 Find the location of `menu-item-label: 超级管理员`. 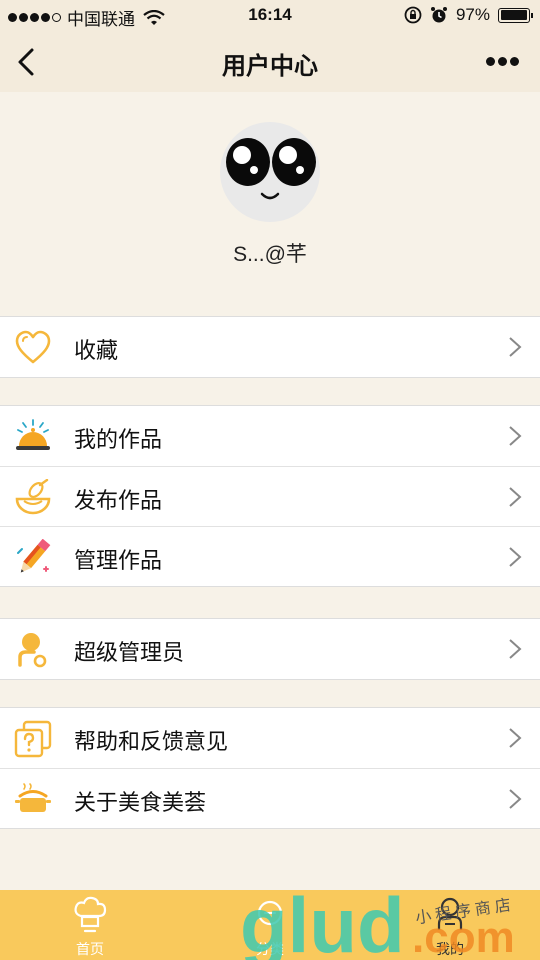

menu-item-label: 超级管理员 is located at coordinates (129, 652).